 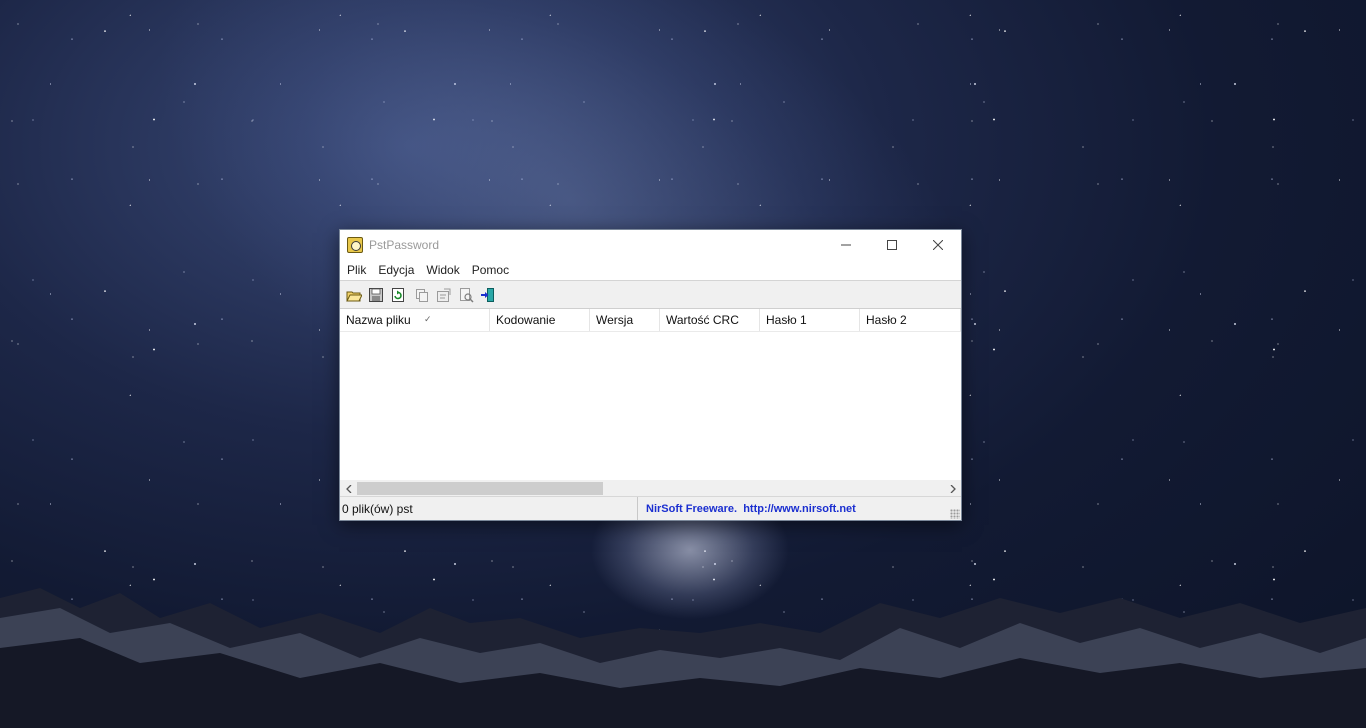 What do you see at coordinates (650, 295) in the screenshot?
I see `toolbar` at bounding box center [650, 295].